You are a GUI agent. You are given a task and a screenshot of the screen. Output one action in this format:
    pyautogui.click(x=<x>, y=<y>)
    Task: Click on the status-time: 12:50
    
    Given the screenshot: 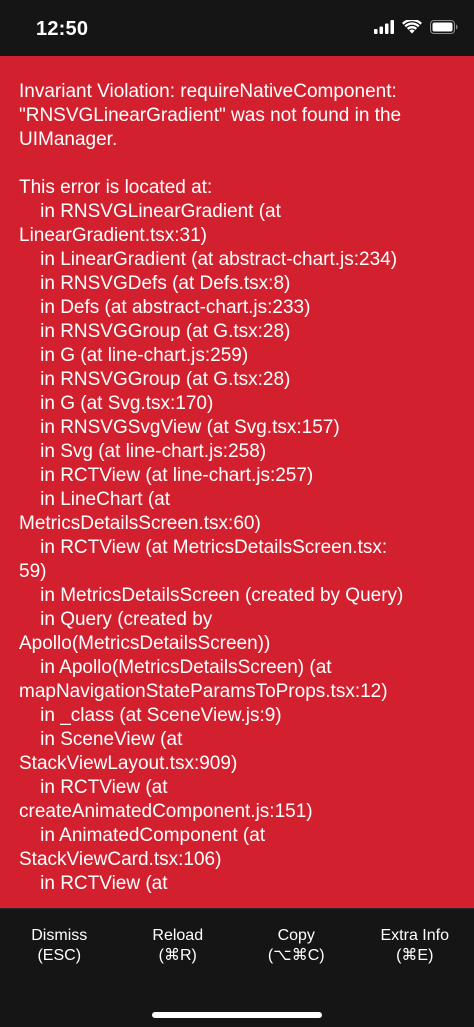 What is the action you would take?
    pyautogui.click(x=62, y=29)
    